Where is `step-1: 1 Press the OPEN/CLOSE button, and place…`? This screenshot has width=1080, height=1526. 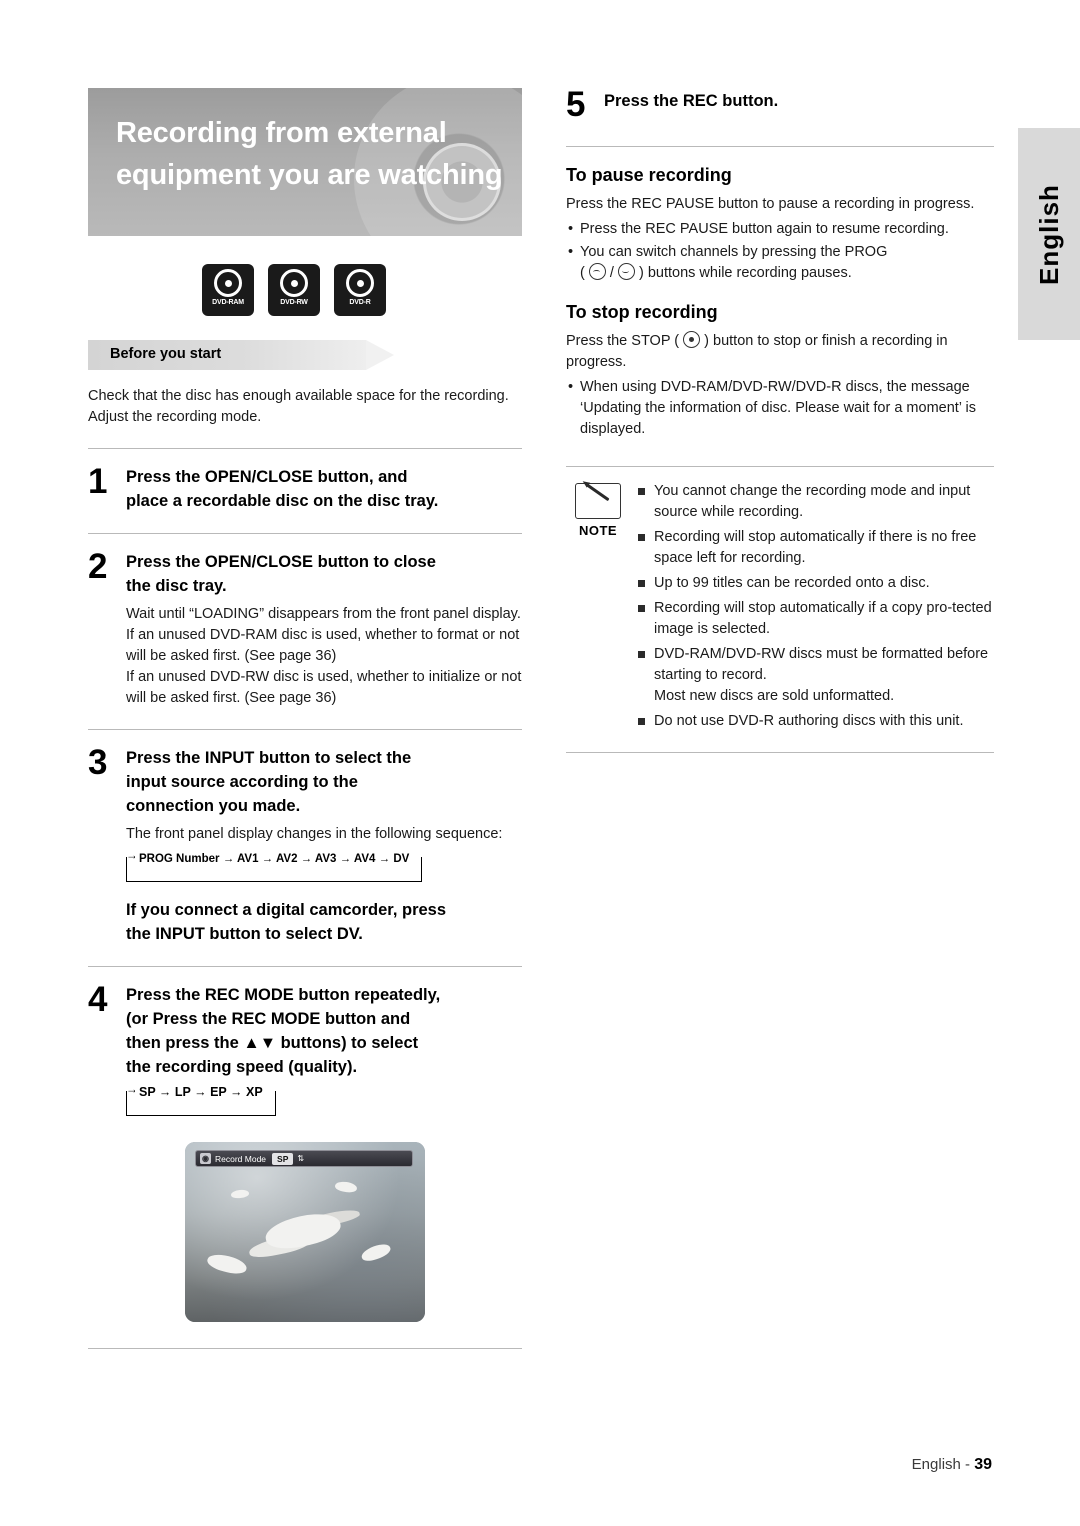
step-1: 1 Press the OPEN/CLOSE button, and place… is located at coordinates (305, 487).